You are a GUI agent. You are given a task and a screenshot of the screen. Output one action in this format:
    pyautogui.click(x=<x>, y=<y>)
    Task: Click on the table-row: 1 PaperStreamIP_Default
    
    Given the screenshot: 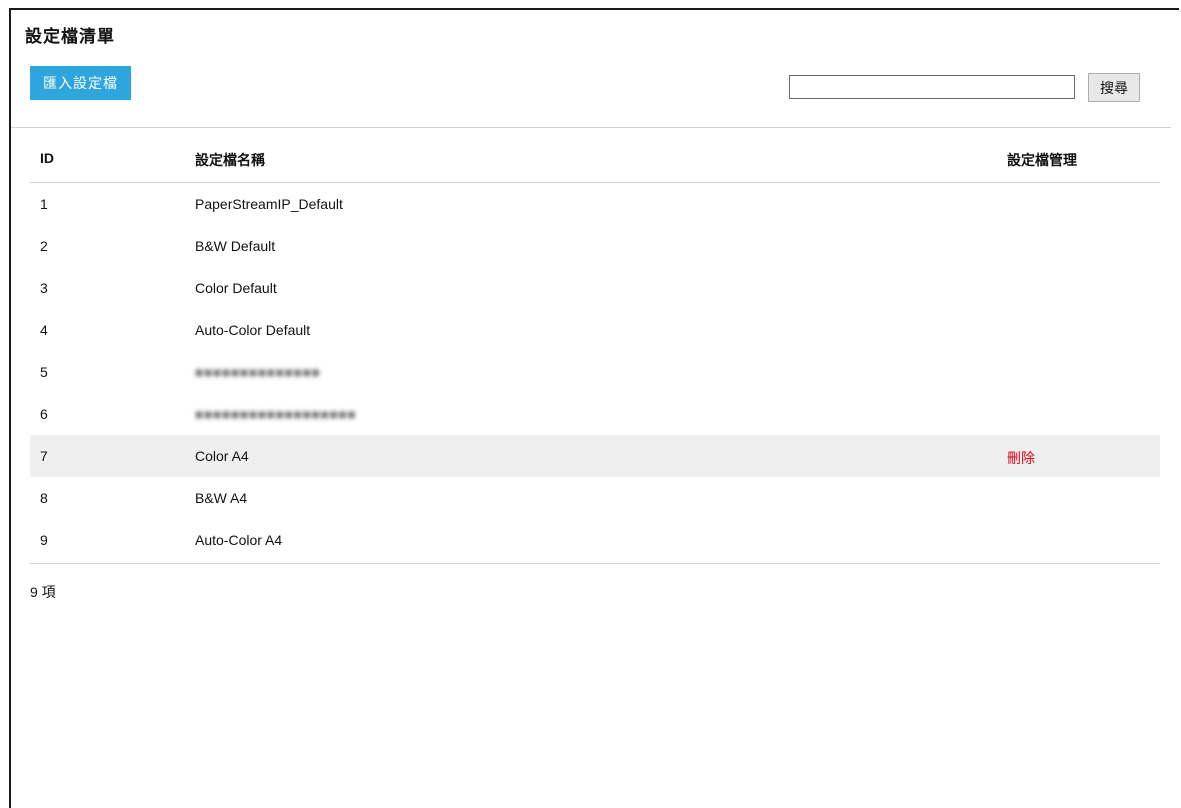 What is the action you would take?
    pyautogui.click(x=595, y=204)
    